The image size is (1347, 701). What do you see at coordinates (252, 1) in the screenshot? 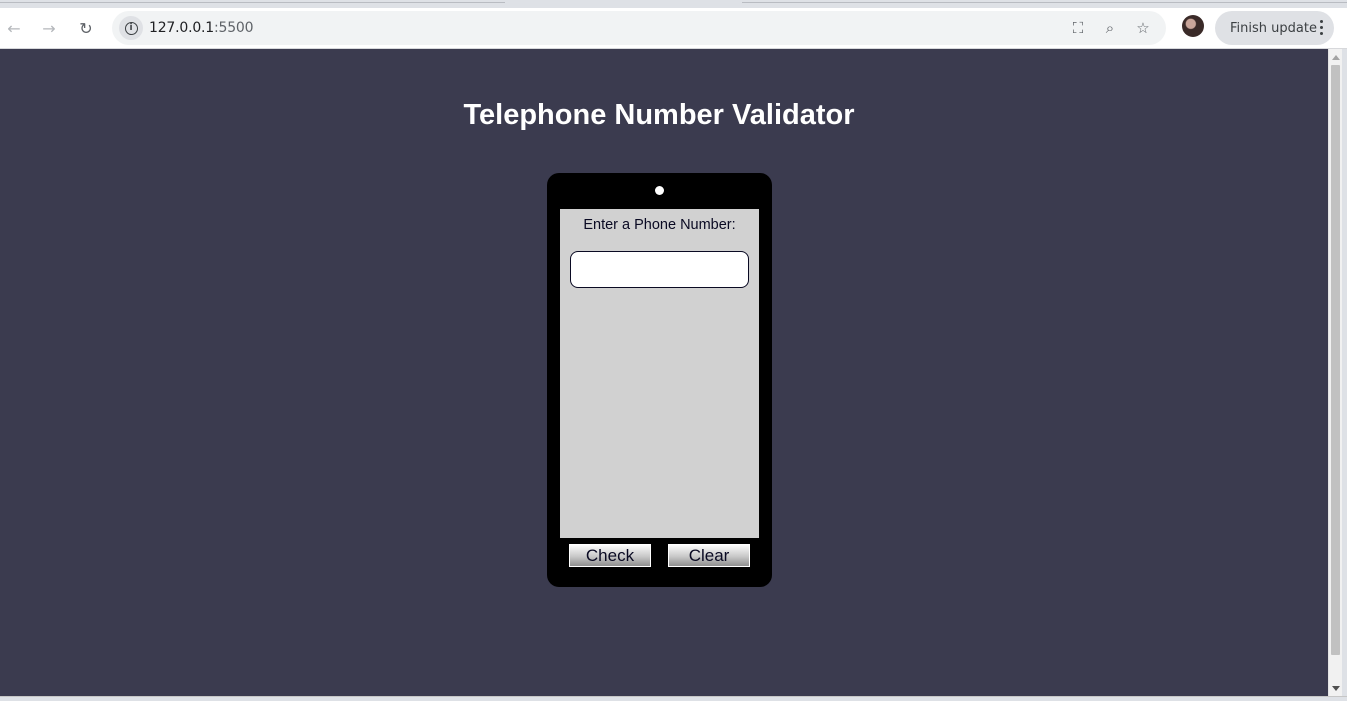
I see `tab-left-edge` at bounding box center [252, 1].